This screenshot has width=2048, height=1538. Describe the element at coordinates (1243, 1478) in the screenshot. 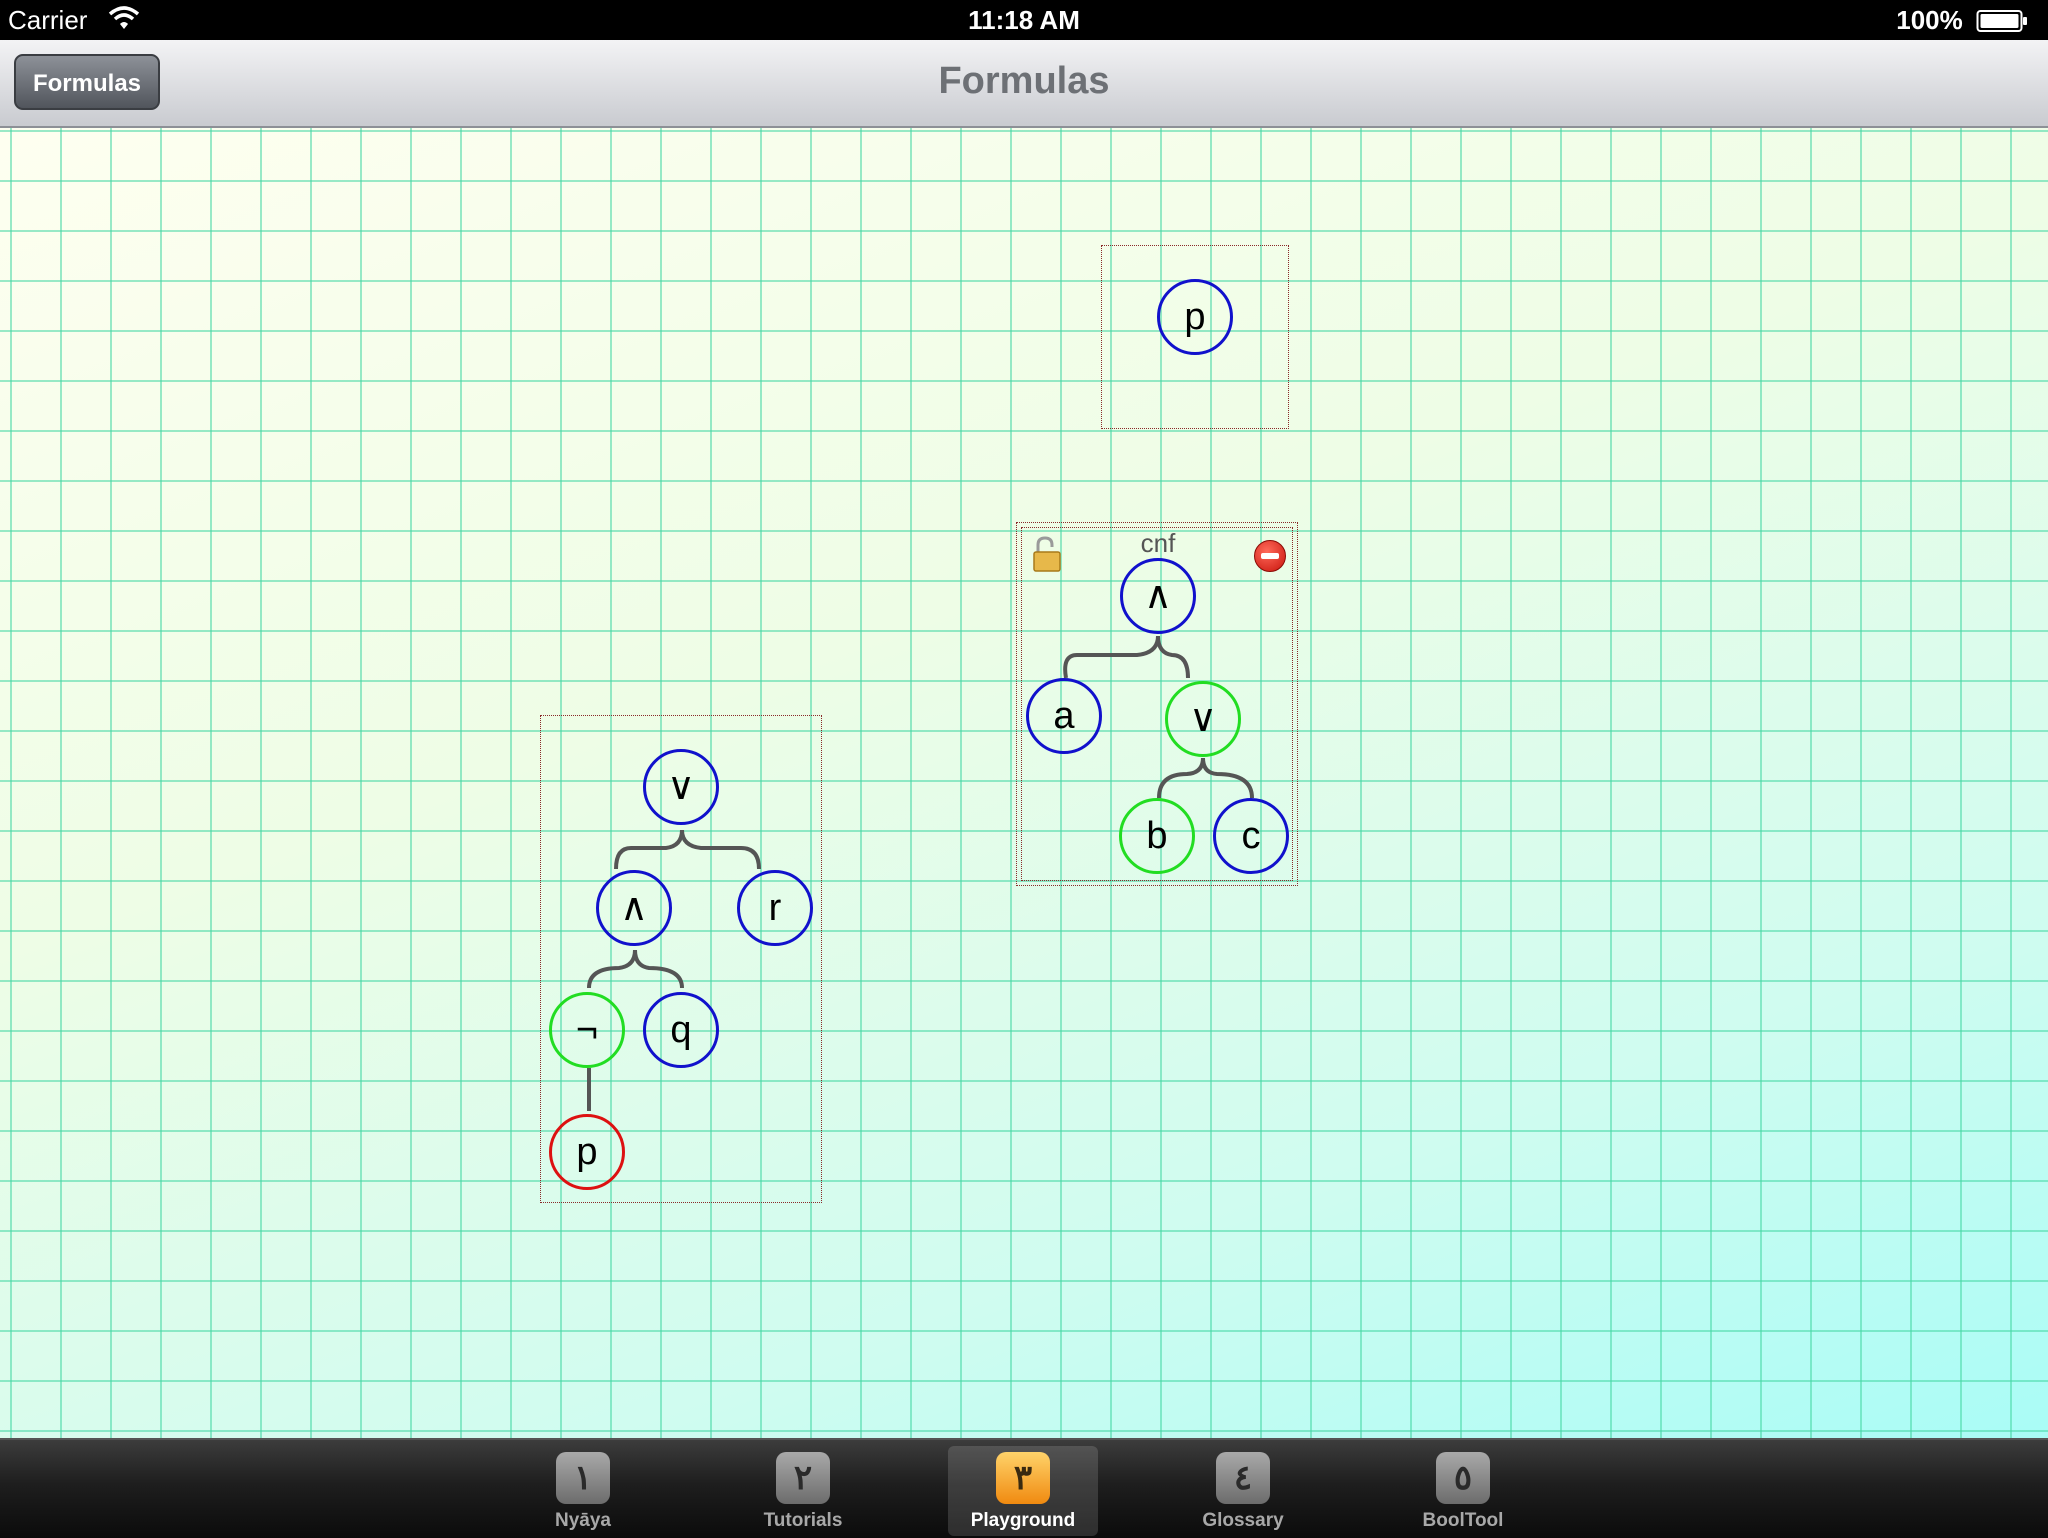

I see `glossary-icon: ٤` at that location.